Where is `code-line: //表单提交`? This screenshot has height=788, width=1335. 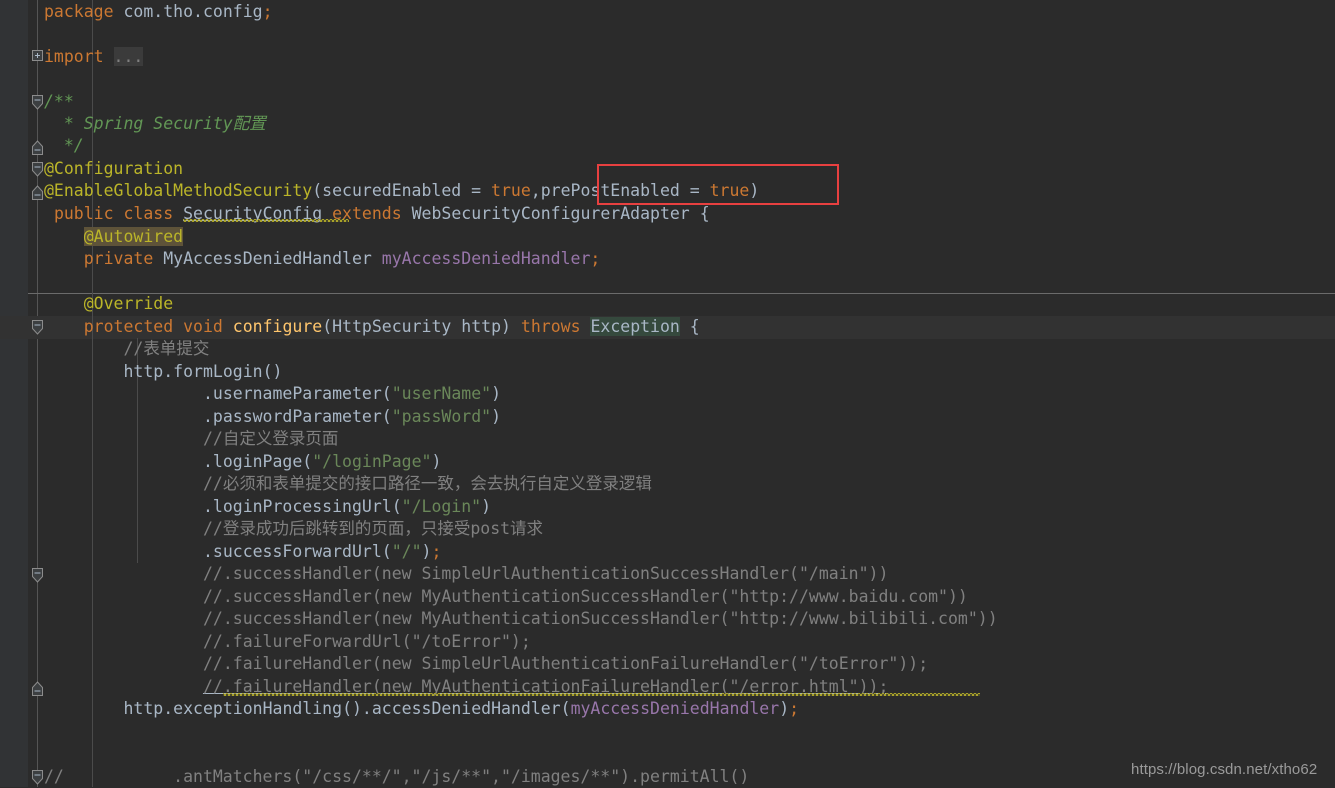
code-line: //表单提交 is located at coordinates (667, 349).